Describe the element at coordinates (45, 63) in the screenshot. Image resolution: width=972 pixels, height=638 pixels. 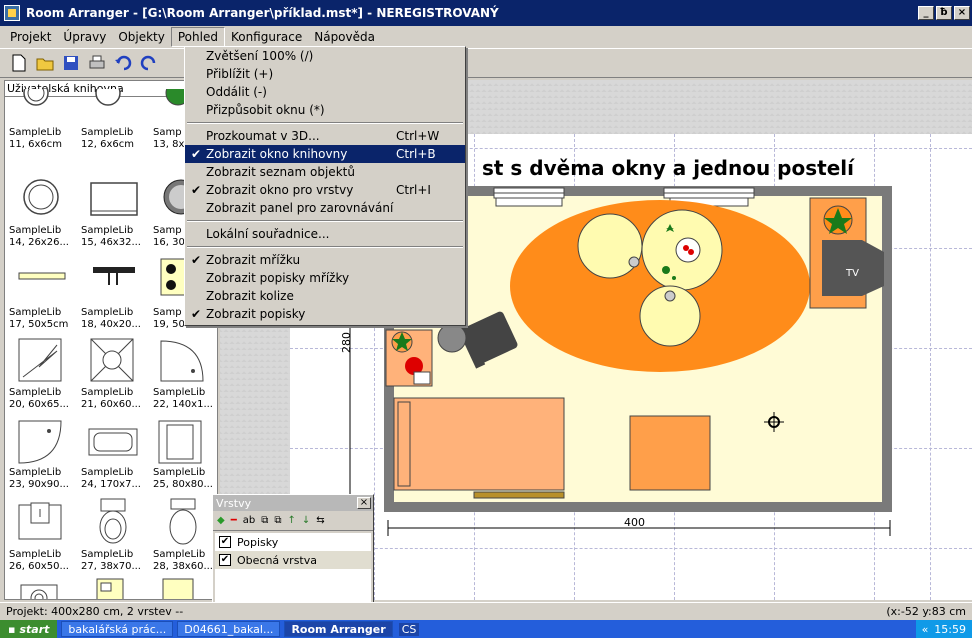
I see `open-folder-icon` at that location.